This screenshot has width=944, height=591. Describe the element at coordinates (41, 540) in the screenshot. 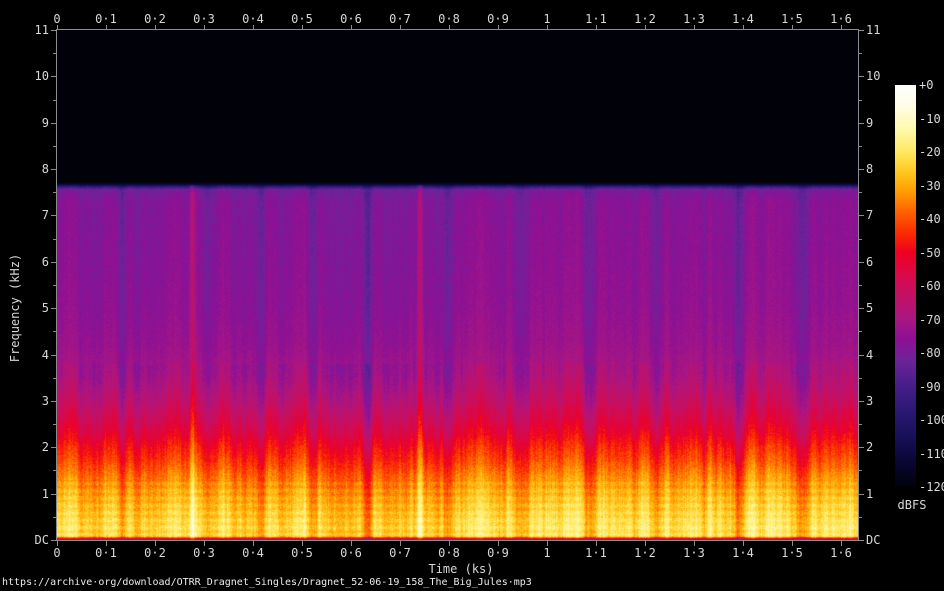

I see `y-tick-label-left: DC` at that location.